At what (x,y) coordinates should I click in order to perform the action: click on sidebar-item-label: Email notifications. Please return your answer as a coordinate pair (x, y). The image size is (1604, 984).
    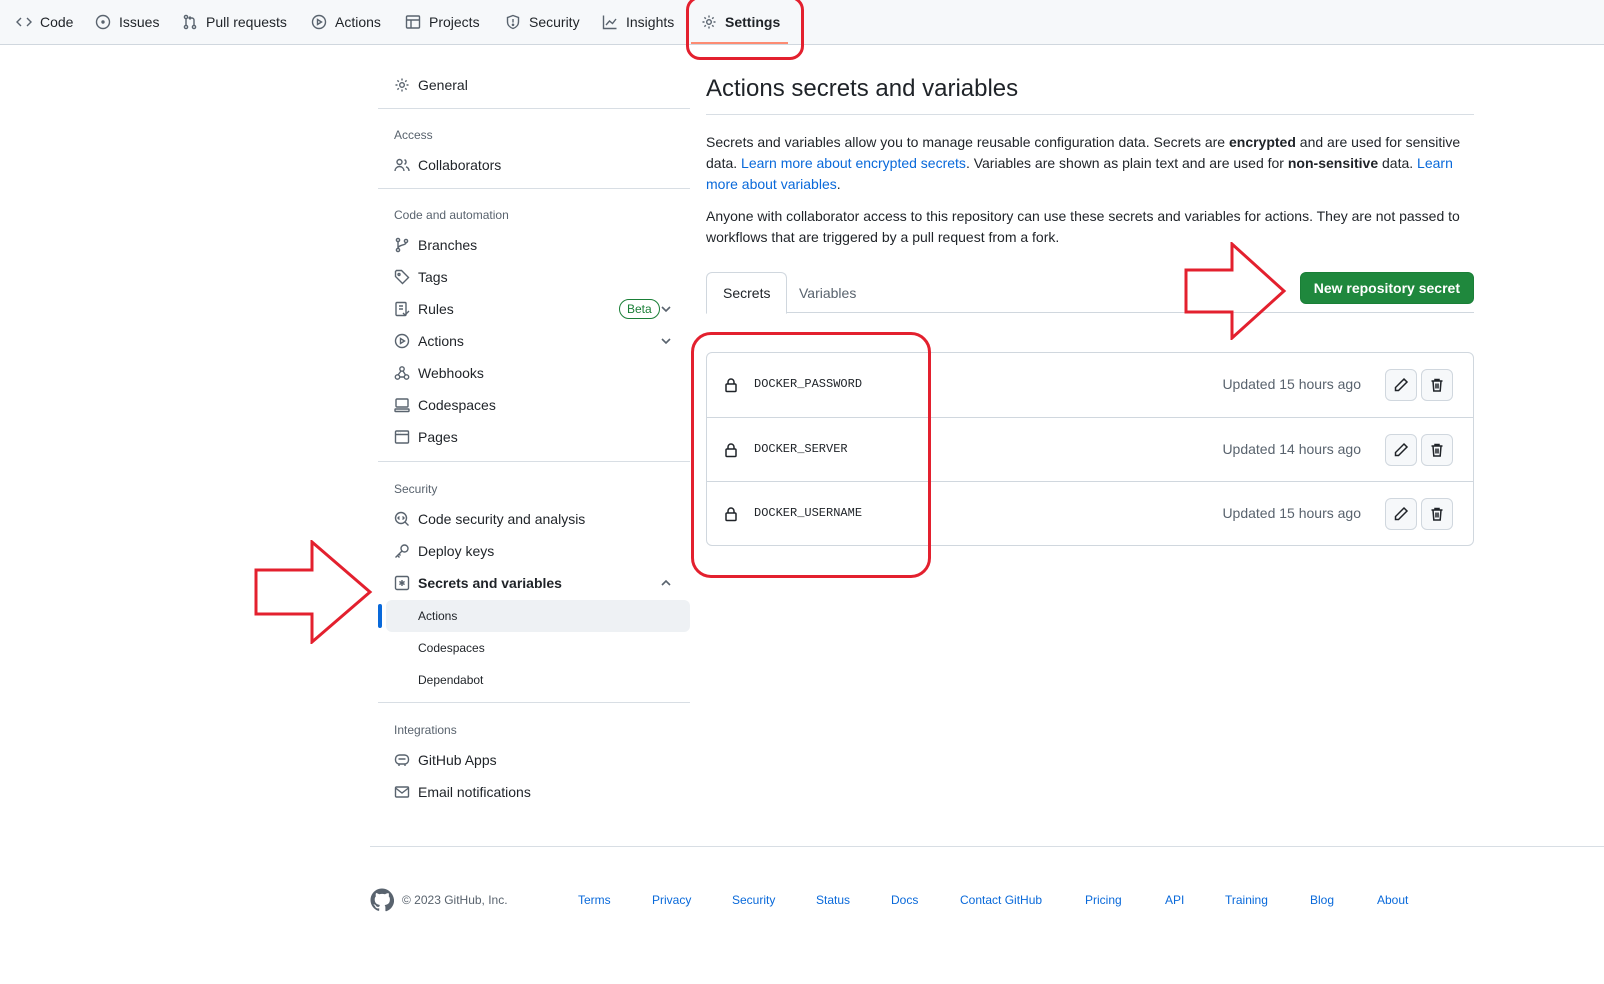
    Looking at the image, I should click on (474, 792).